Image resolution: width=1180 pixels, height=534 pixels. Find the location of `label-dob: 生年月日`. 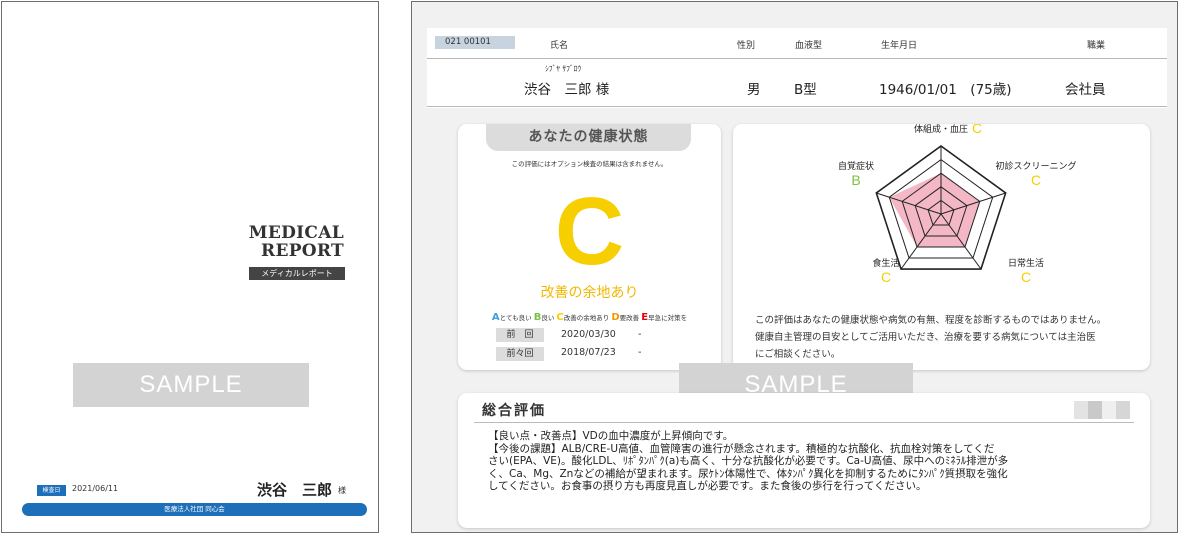

label-dob: 生年月日 is located at coordinates (899, 46).